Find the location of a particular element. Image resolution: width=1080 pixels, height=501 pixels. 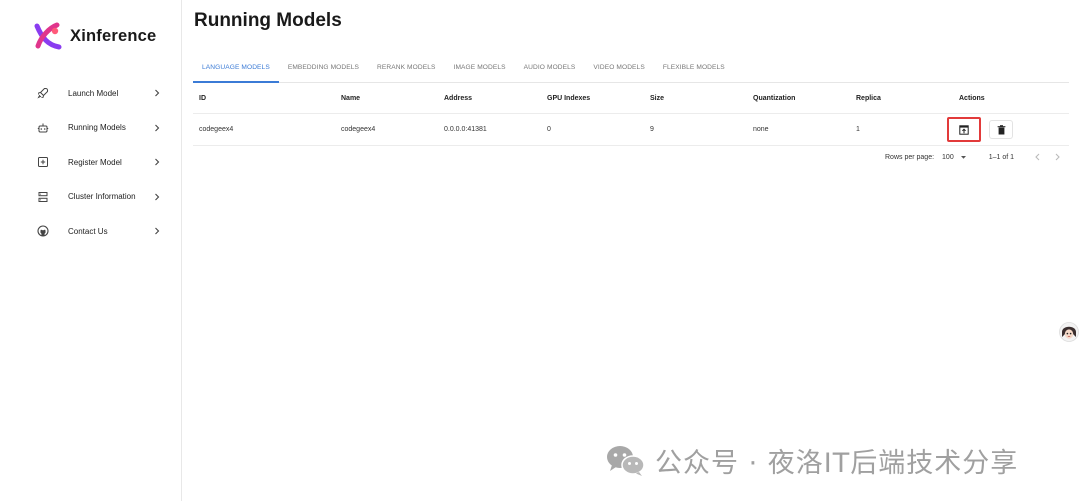

wechat-icon is located at coordinates (626, 460).